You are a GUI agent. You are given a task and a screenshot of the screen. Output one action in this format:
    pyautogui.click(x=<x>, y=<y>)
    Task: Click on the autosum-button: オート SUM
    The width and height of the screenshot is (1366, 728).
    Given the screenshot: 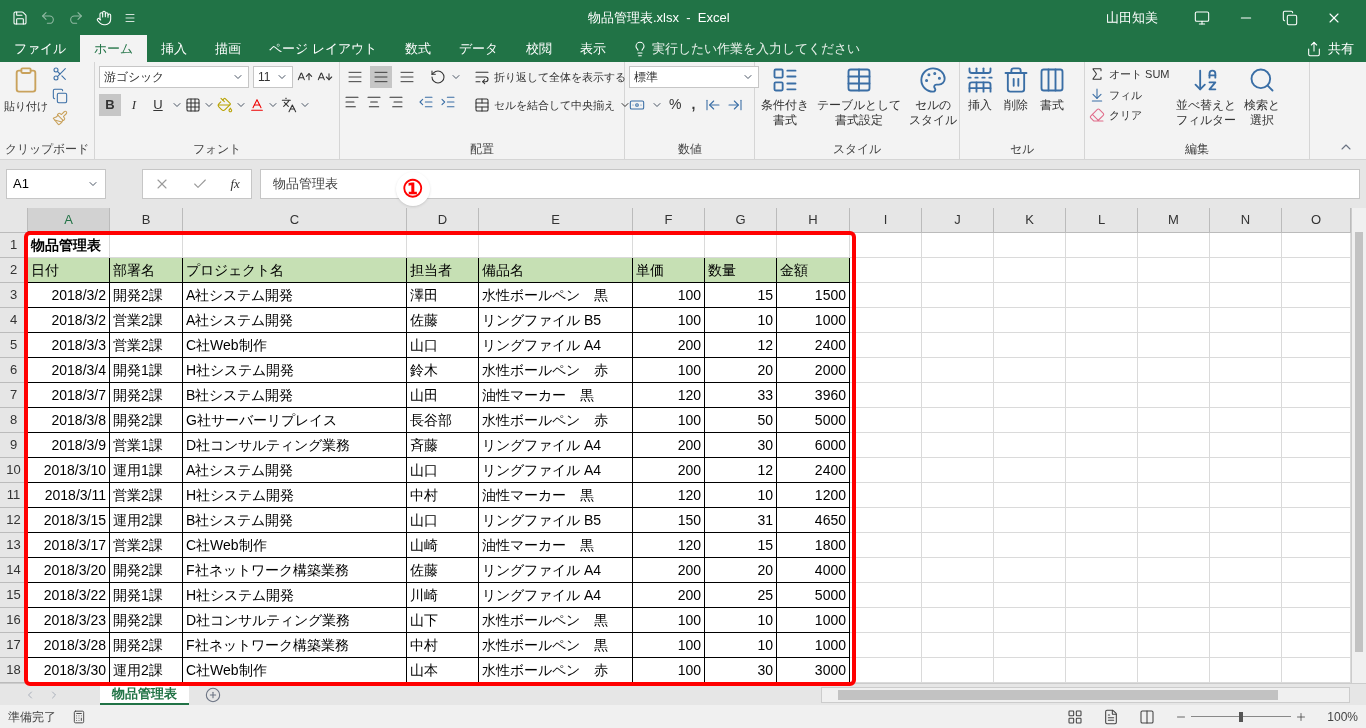 What is the action you would take?
    pyautogui.click(x=1129, y=74)
    